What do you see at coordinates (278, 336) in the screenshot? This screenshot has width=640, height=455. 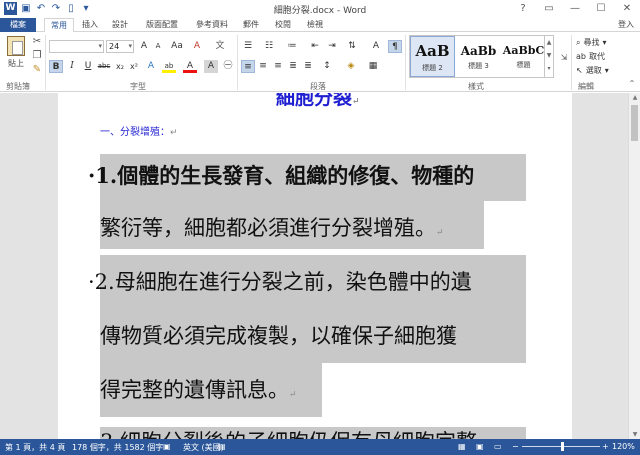 I see `document-line: 傳物質必須完成複製，以確保子細胞獲` at bounding box center [278, 336].